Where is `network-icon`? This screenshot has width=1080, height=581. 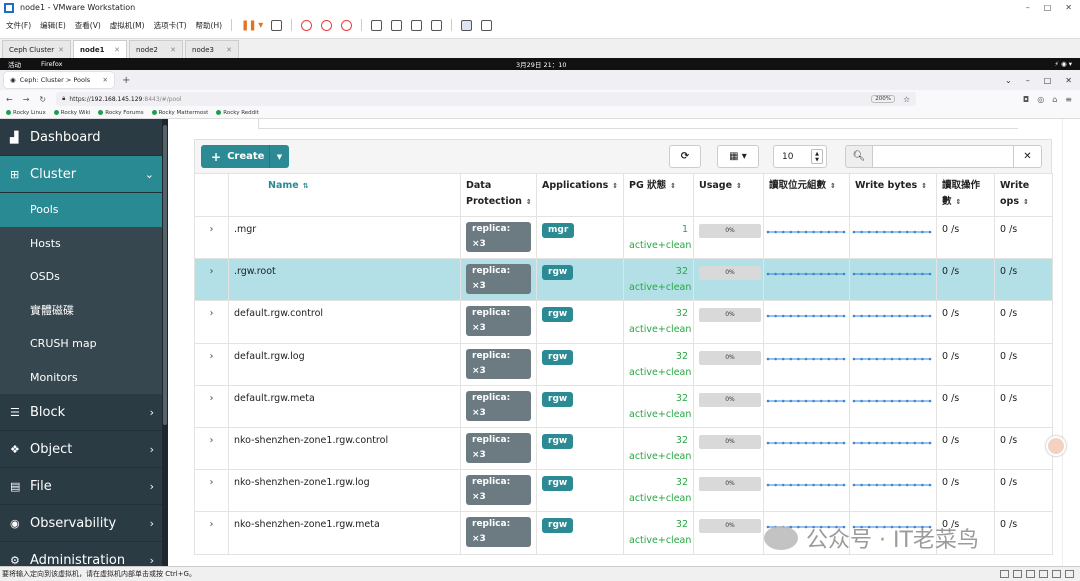
network-icon is located at coordinates (1030, 574).